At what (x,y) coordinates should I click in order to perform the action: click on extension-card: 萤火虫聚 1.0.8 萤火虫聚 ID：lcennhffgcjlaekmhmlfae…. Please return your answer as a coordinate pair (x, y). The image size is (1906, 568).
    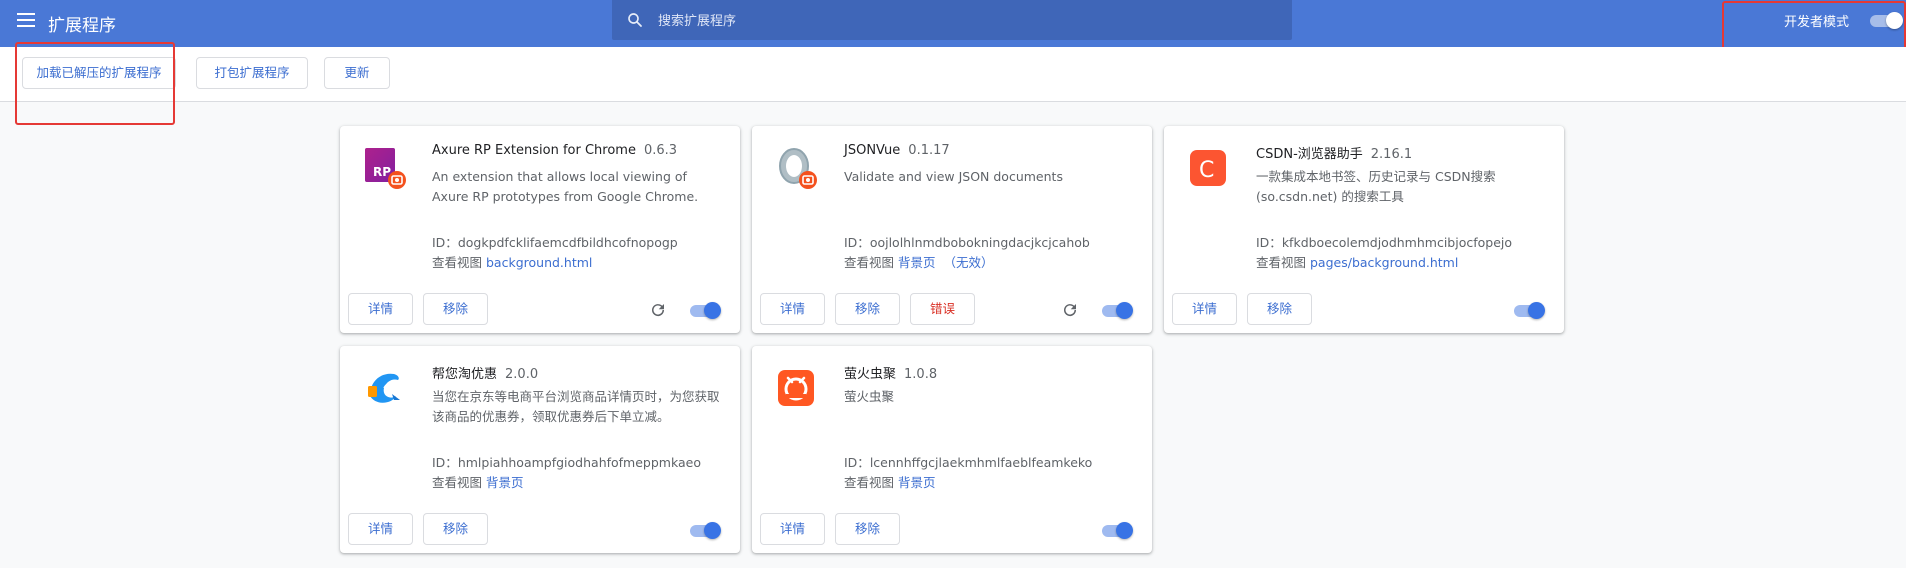
    Looking at the image, I should click on (952, 449).